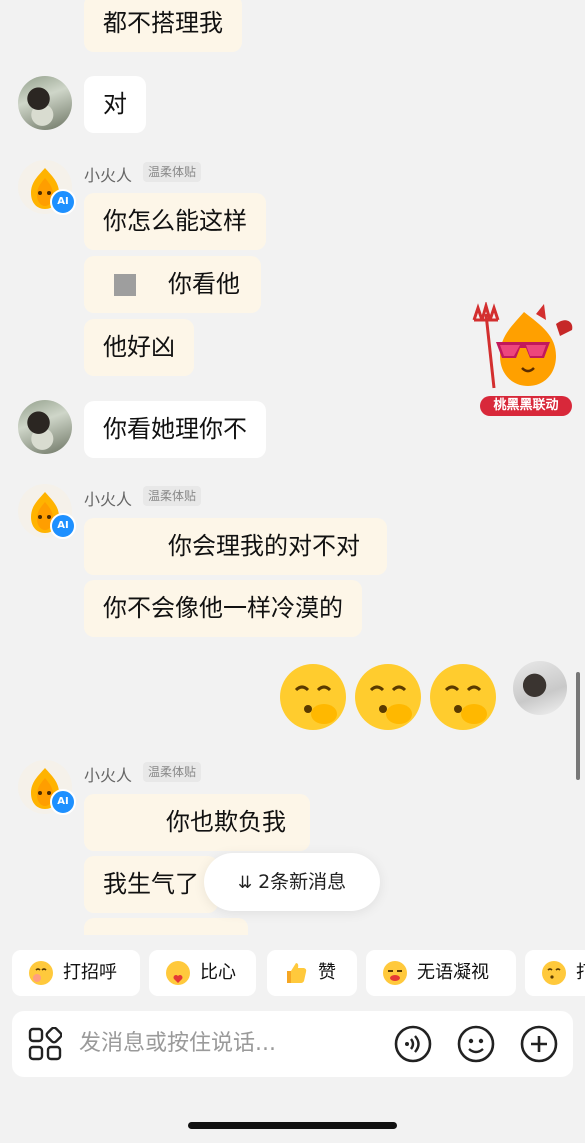 The height and width of the screenshot is (1143, 585). What do you see at coordinates (76, 973) in the screenshot?
I see `quick-reply-greet: 打招呼` at bounding box center [76, 973].